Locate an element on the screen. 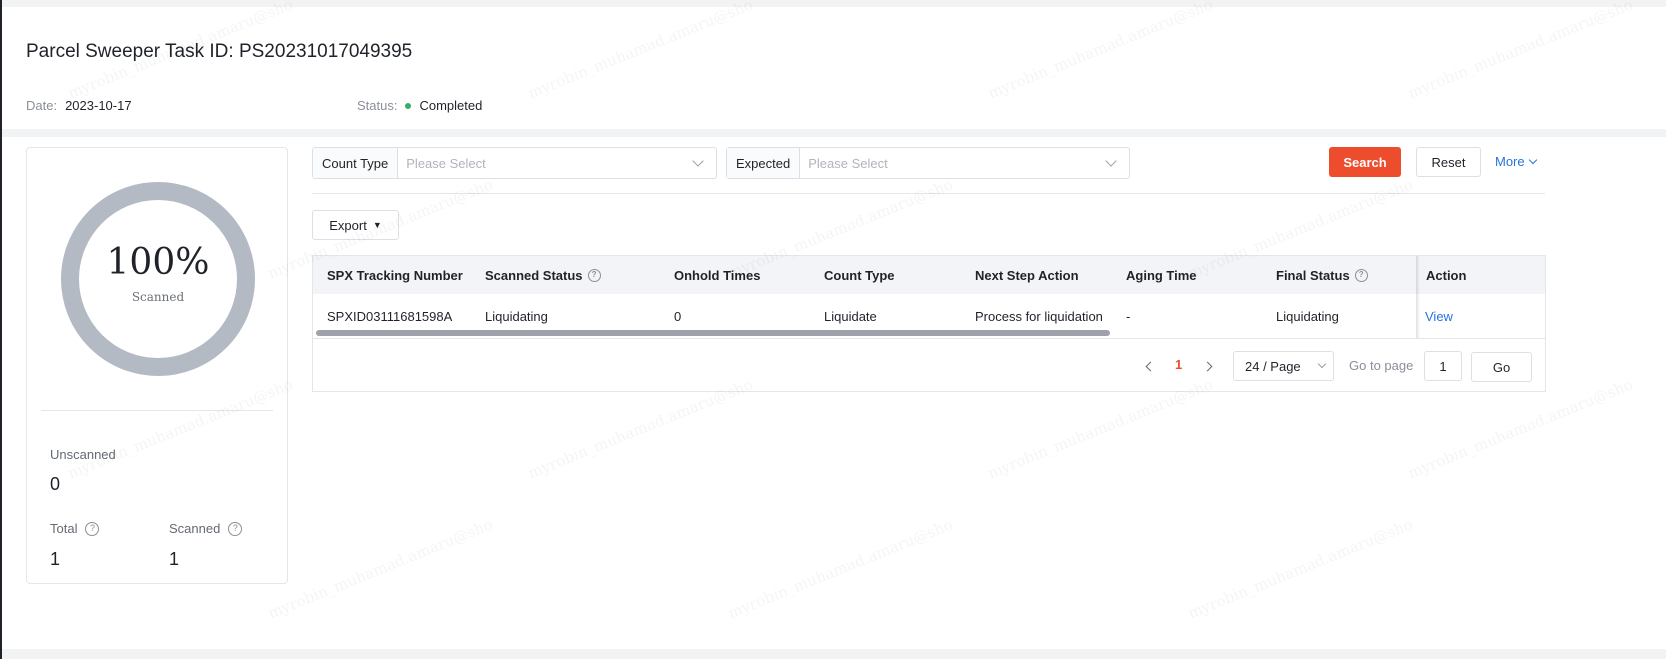 The width and height of the screenshot is (1666, 659). prev-page-icon is located at coordinates (1150, 366).